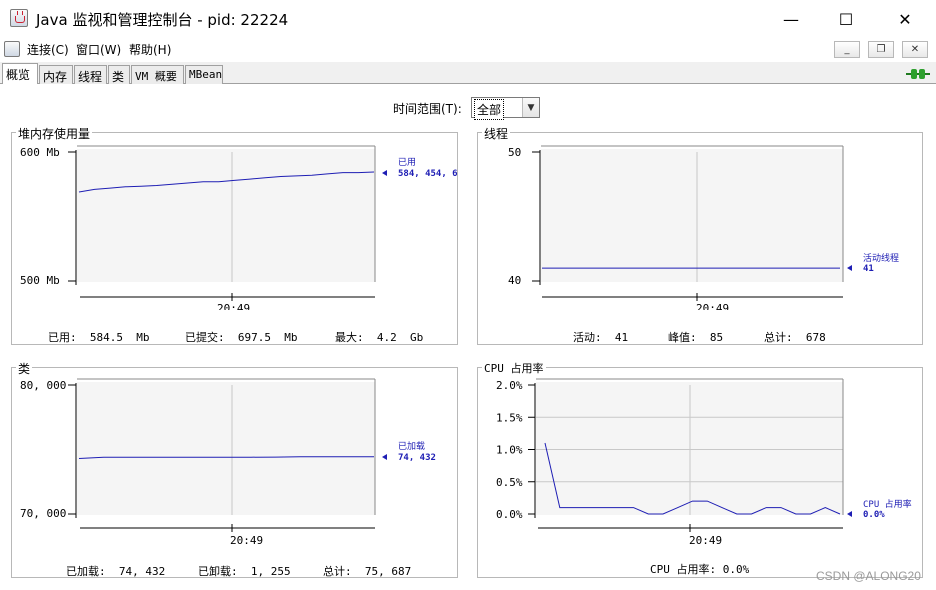 The image size is (936, 590). Describe the element at coordinates (379, 337) in the screenshot. I see `heap-stat-max: 最大: 4.2 Gb` at that location.